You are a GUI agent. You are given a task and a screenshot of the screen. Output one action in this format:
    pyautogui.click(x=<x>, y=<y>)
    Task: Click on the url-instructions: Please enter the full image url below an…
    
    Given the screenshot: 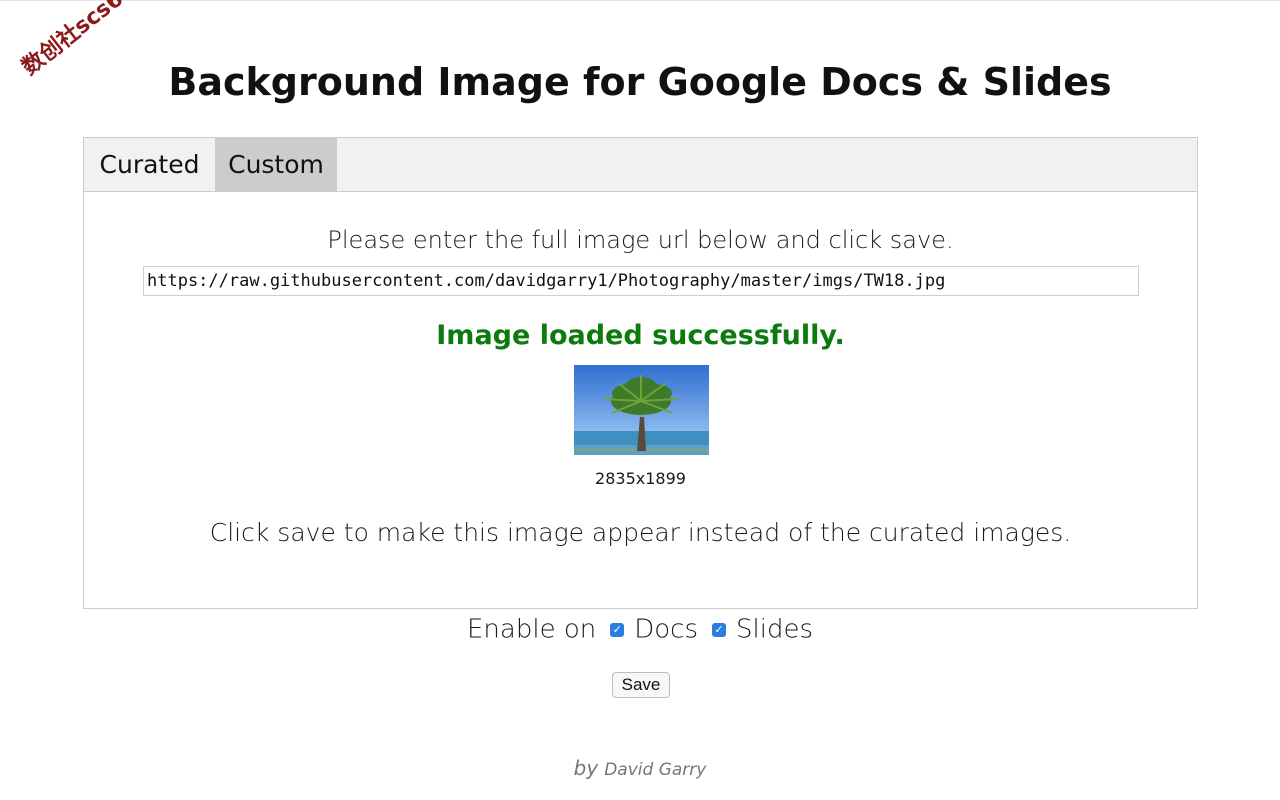 What is the action you would take?
    pyautogui.click(x=640, y=240)
    